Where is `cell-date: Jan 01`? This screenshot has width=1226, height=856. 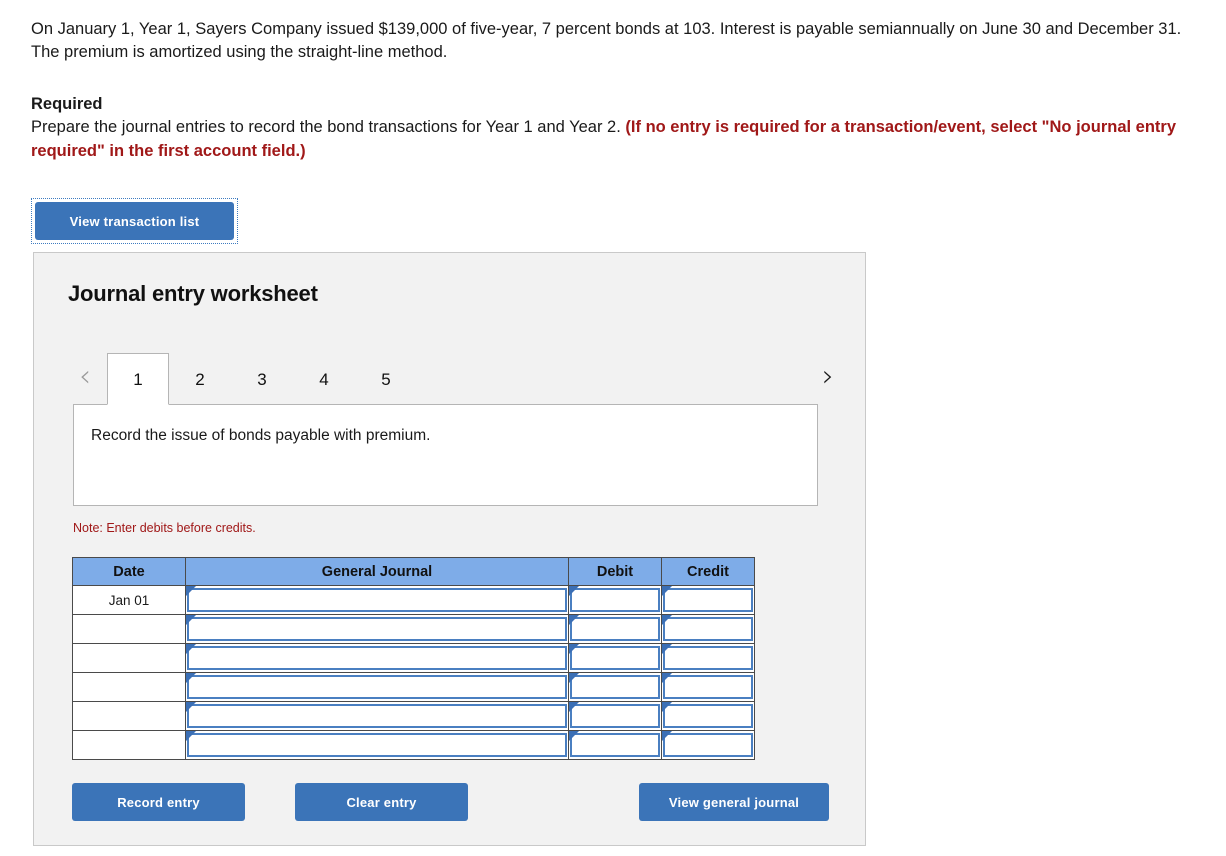
cell-date: Jan 01 is located at coordinates (129, 600).